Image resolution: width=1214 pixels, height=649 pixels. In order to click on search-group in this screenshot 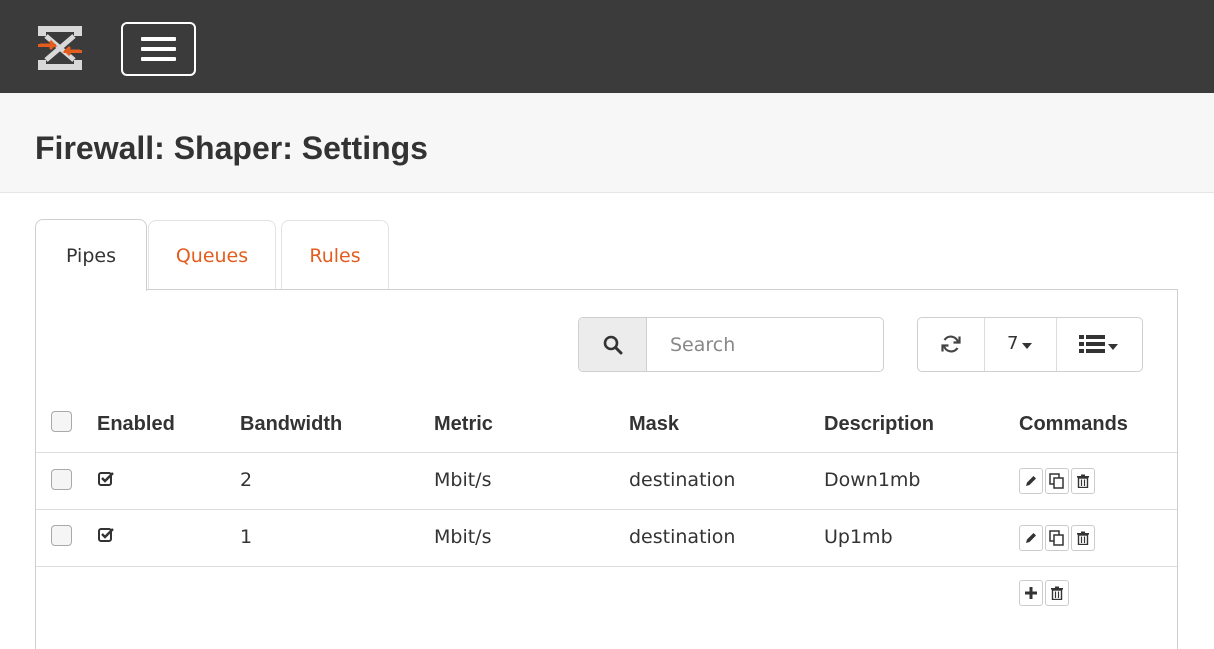, I will do `click(731, 344)`.